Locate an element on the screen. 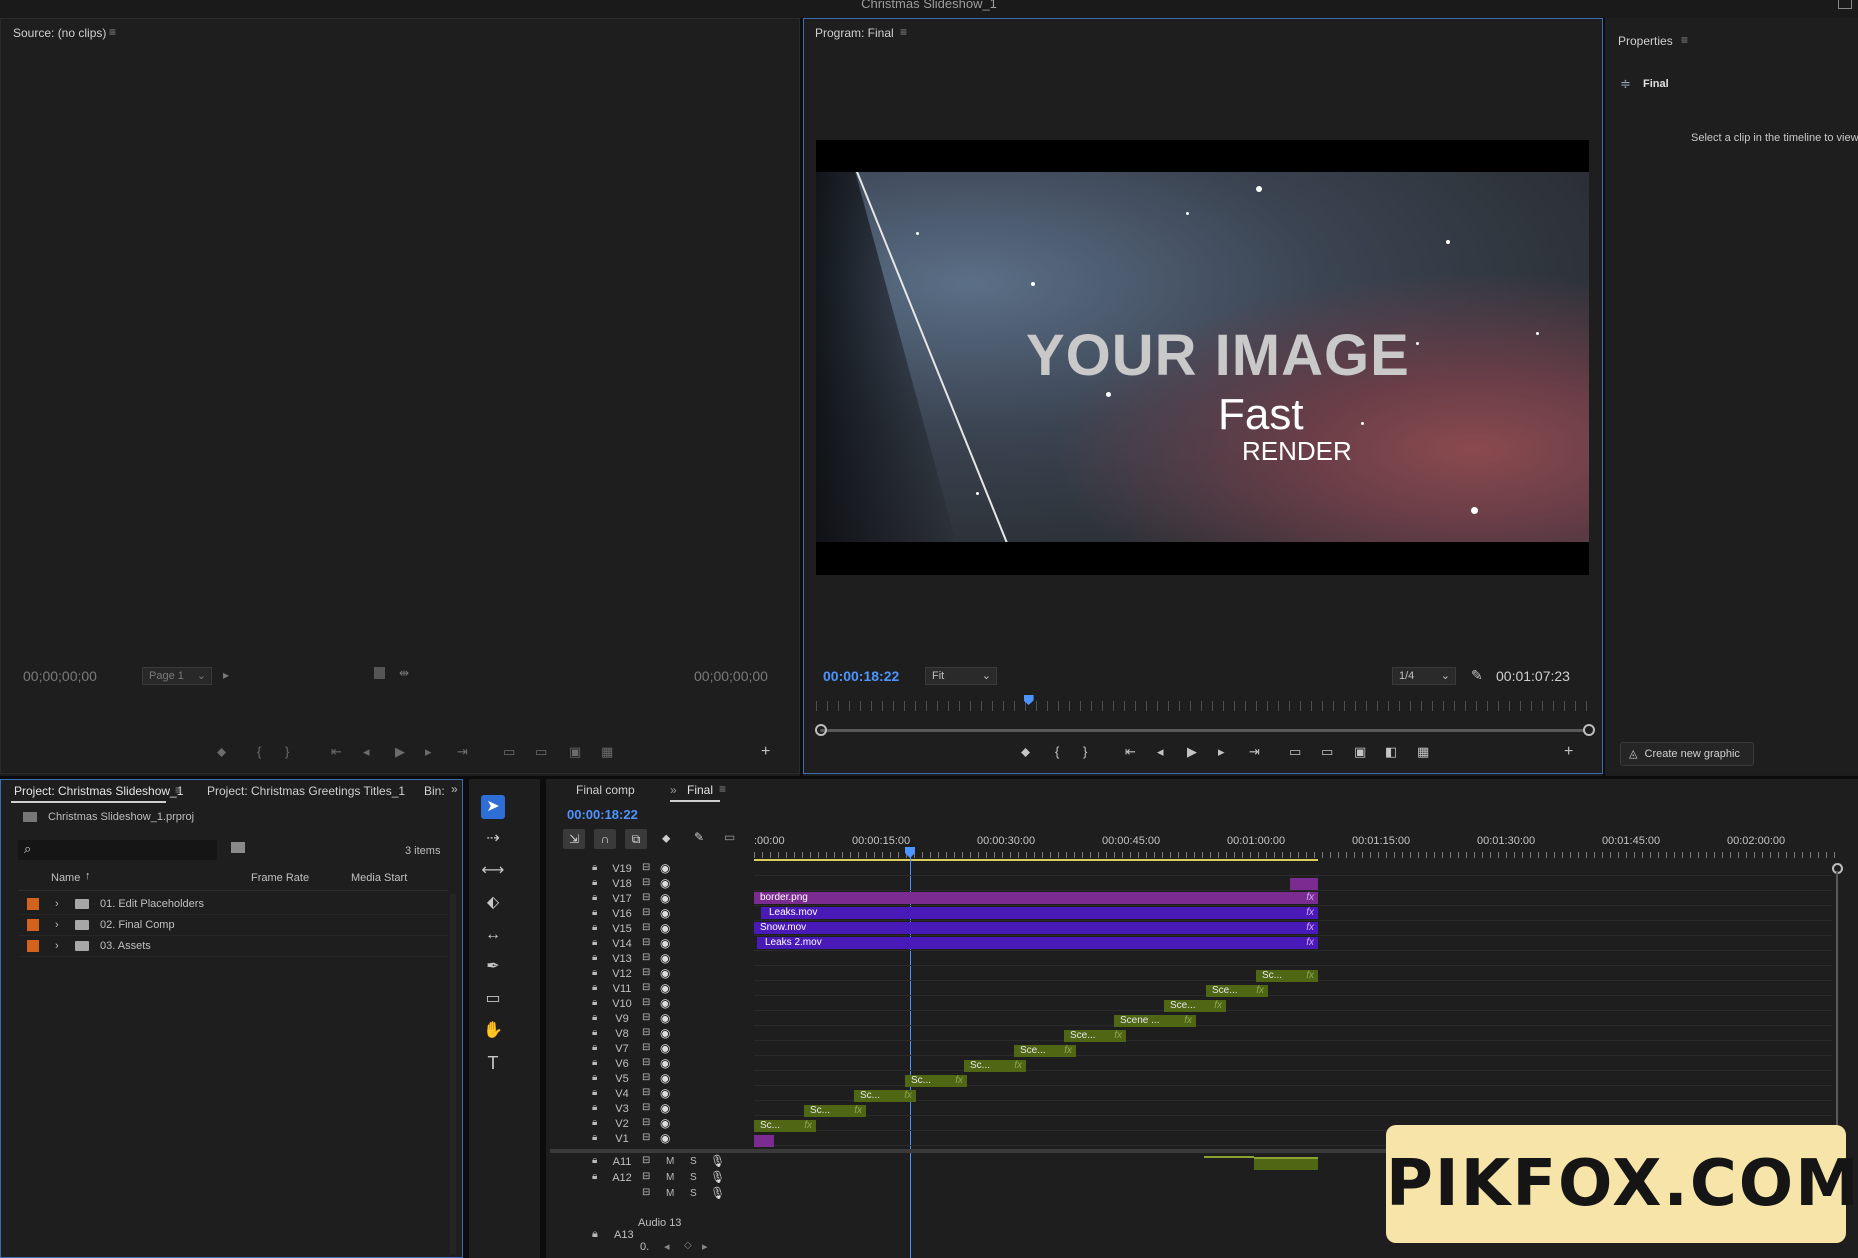 This screenshot has width=1858, height=1258. new-bin-icon is located at coordinates (238, 847).